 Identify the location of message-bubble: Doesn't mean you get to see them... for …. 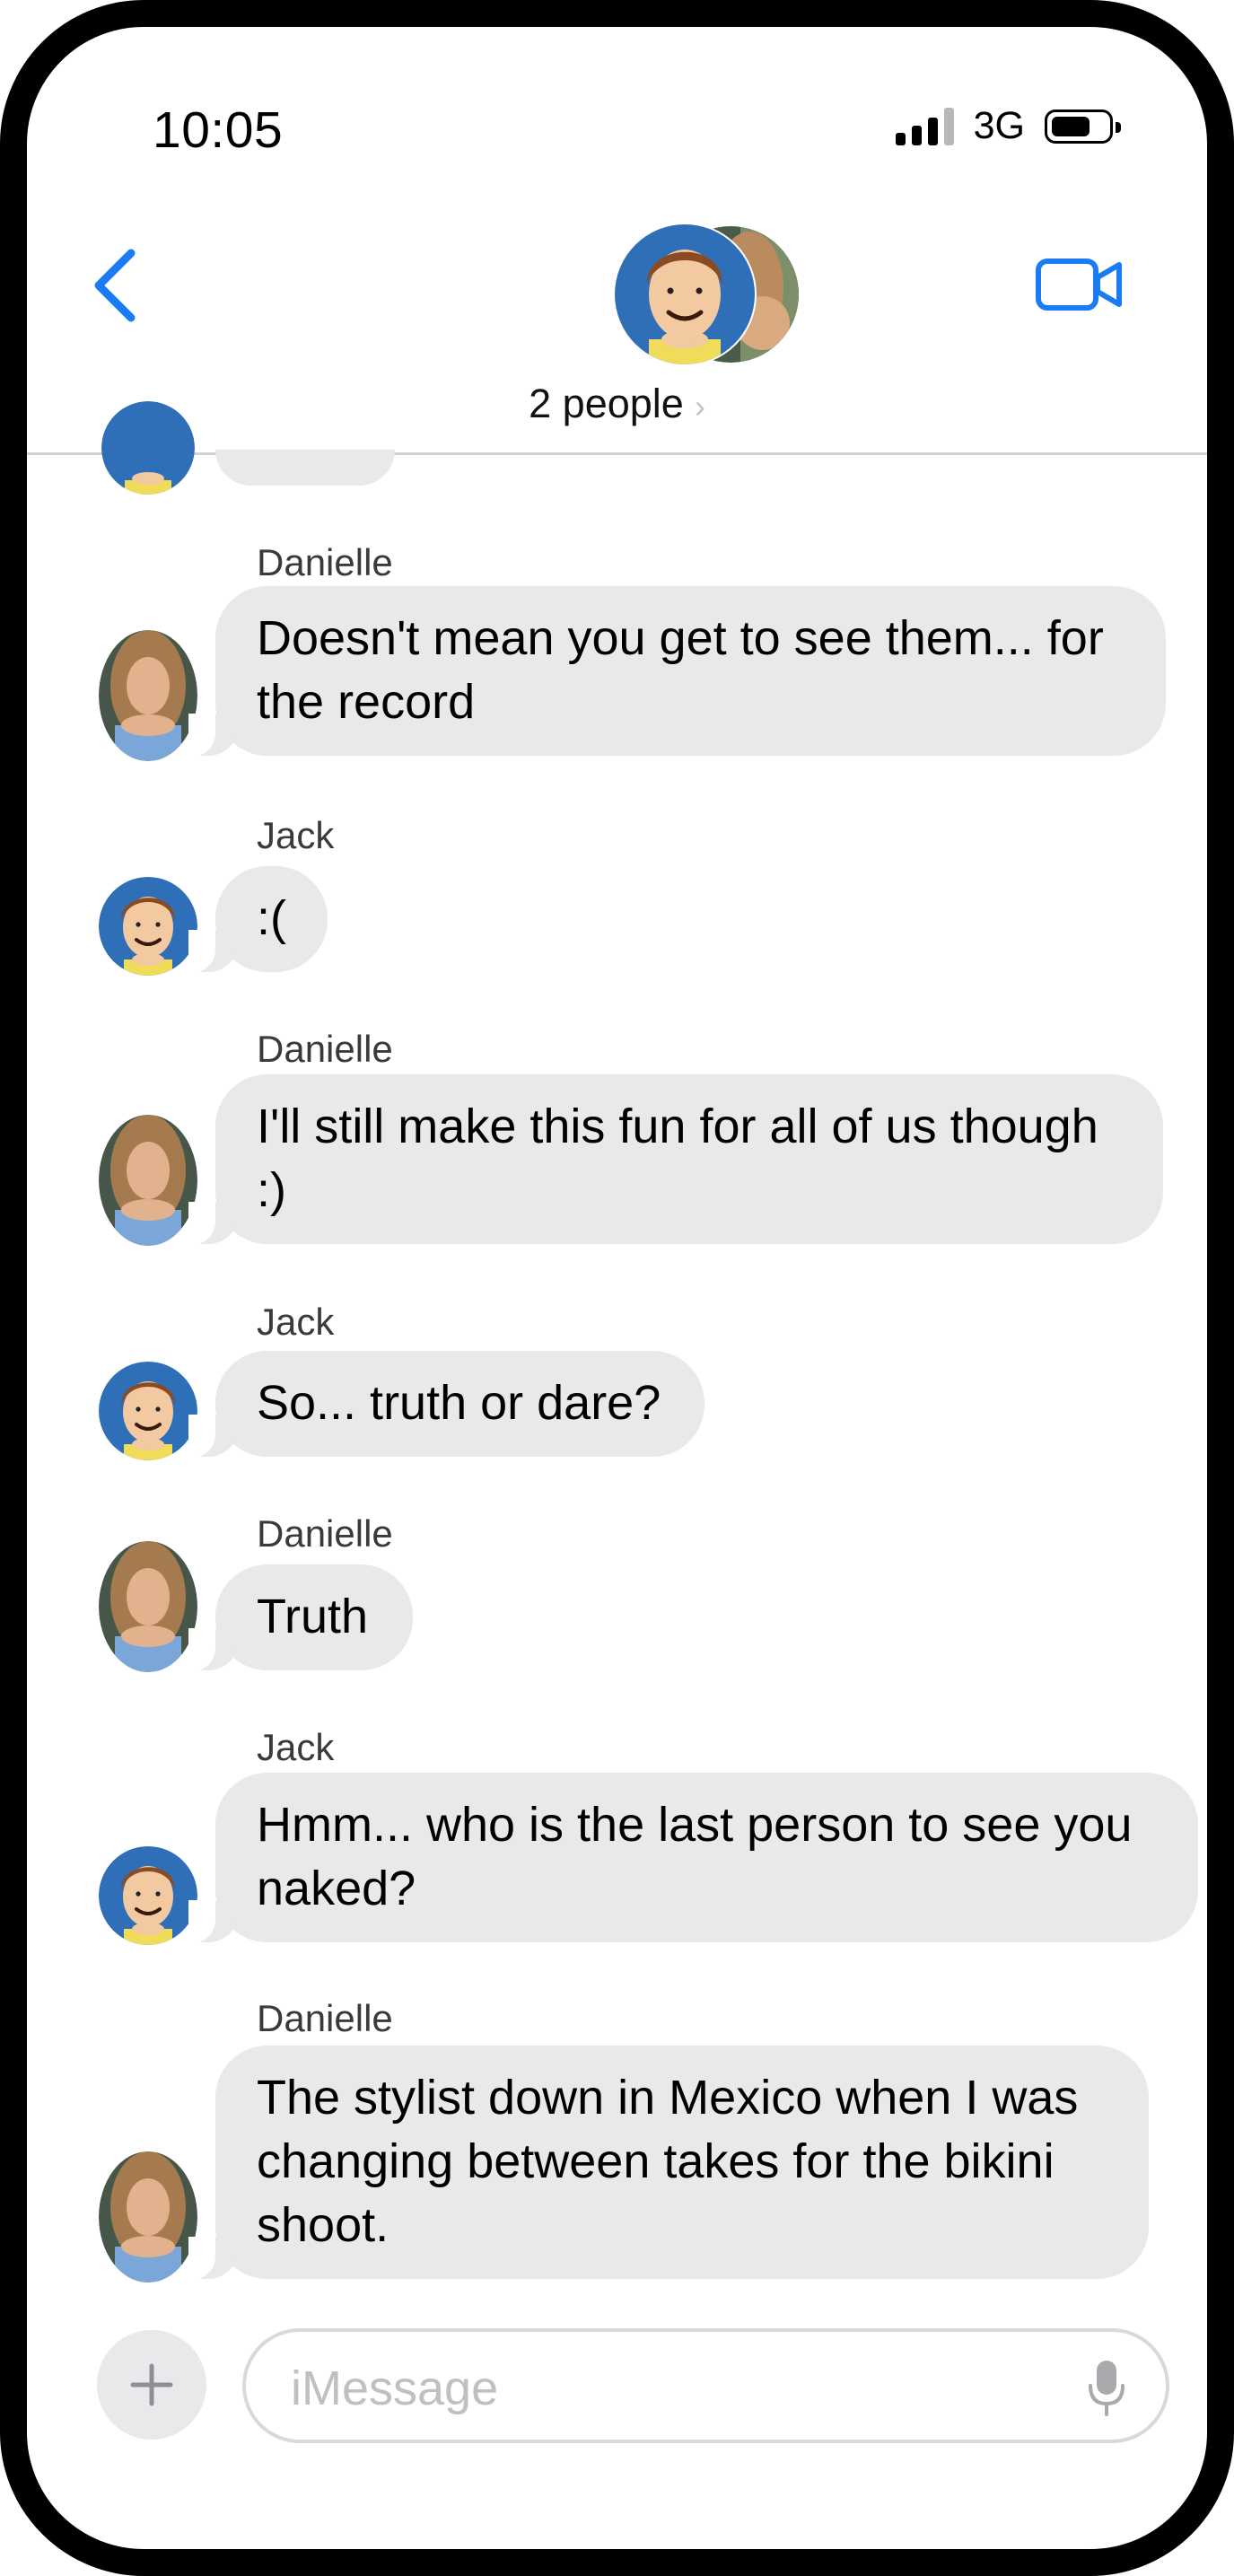
(677, 671).